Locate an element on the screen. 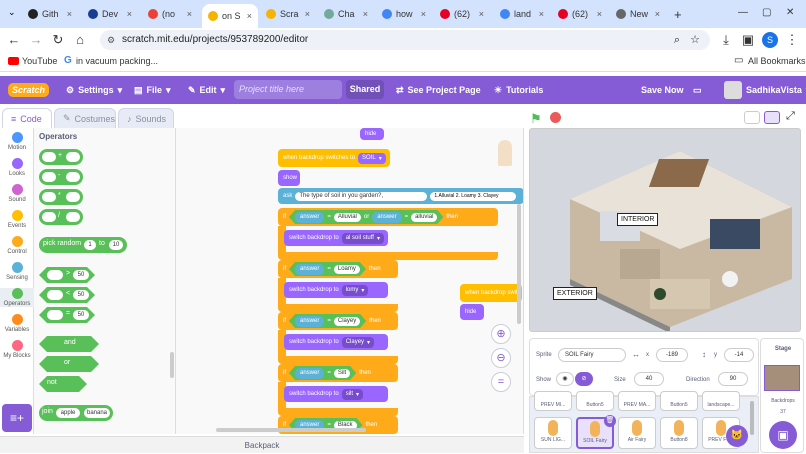  zoom-in-icon: ⊕ is located at coordinates (501, 334).